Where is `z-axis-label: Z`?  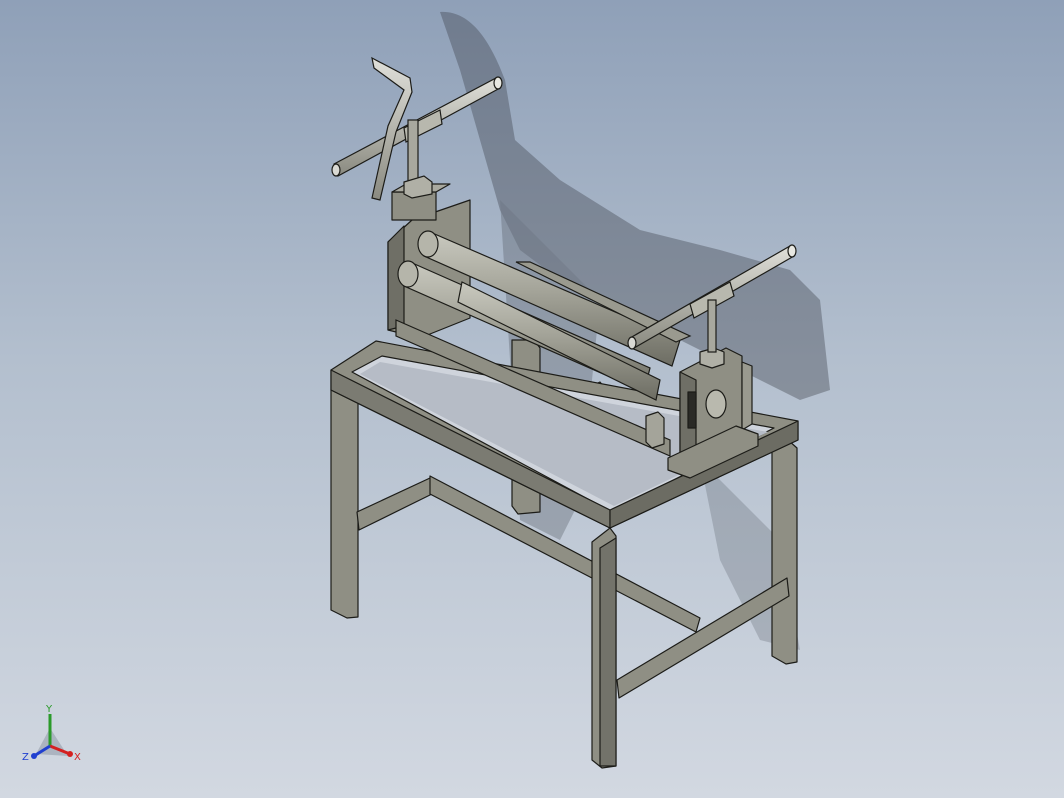
z-axis-label: Z is located at coordinates (25, 757).